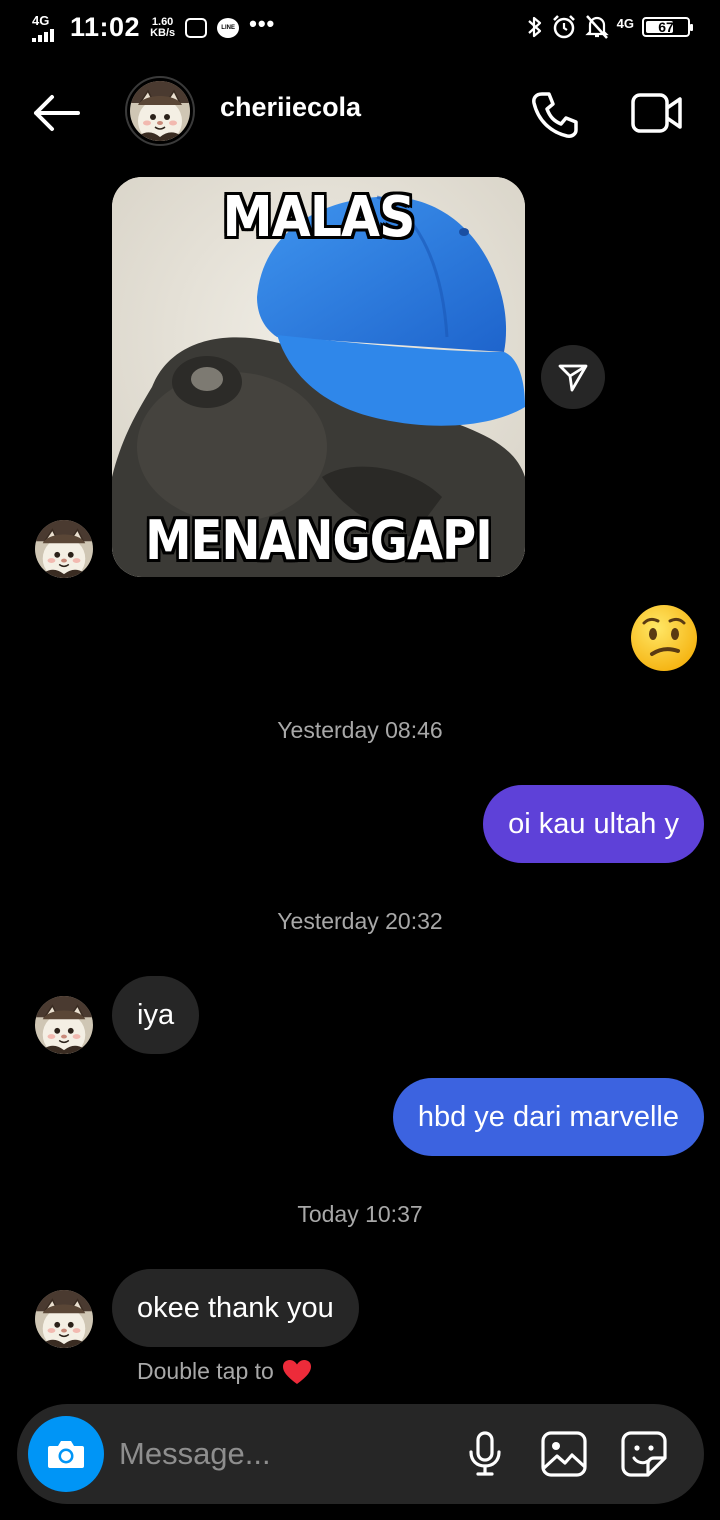 This screenshot has width=720, height=1520. I want to click on video-call-button, so click(657, 113).